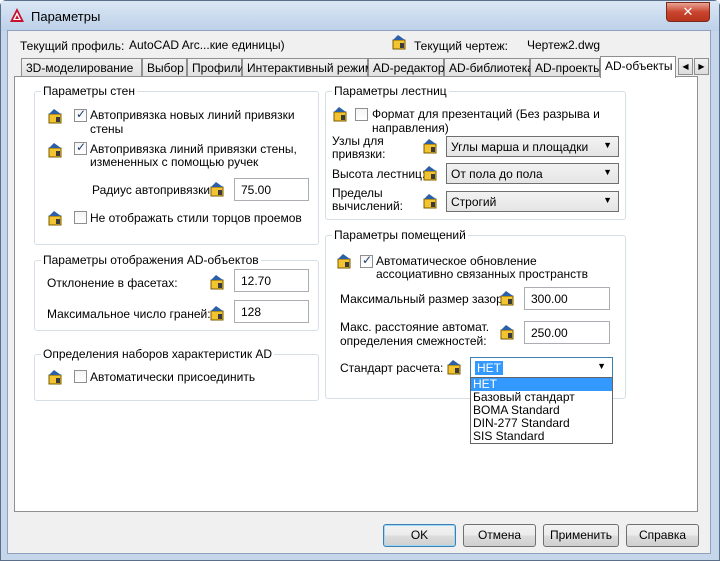 This screenshot has height=561, width=720. I want to click on facet-deviation-input: 12.70, so click(271, 280).